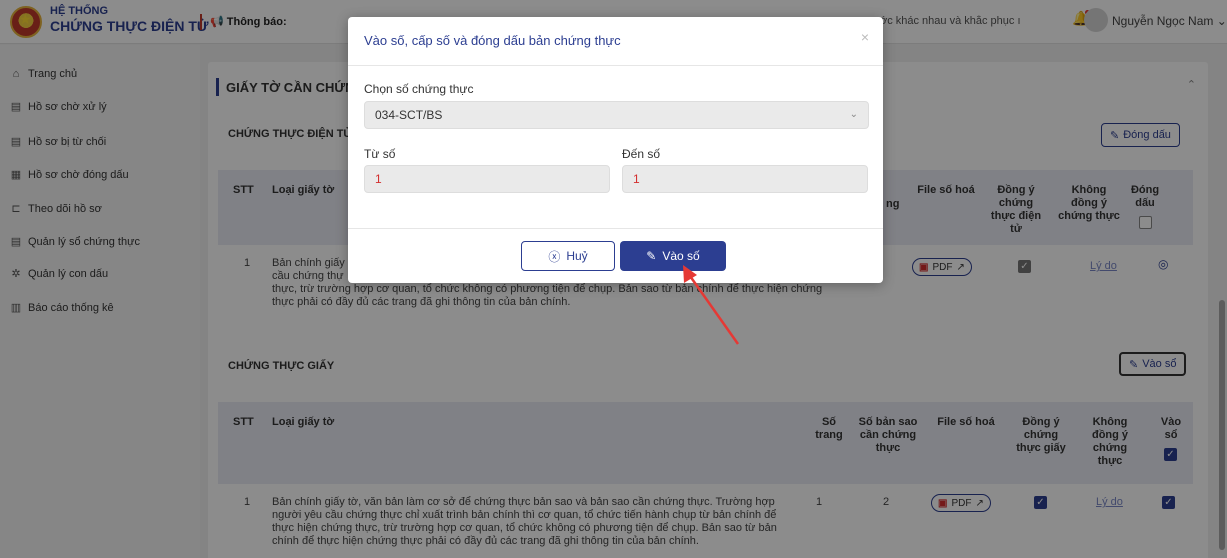 The height and width of the screenshot is (558, 1227). I want to click on annotation-arrow, so click(711, 305).